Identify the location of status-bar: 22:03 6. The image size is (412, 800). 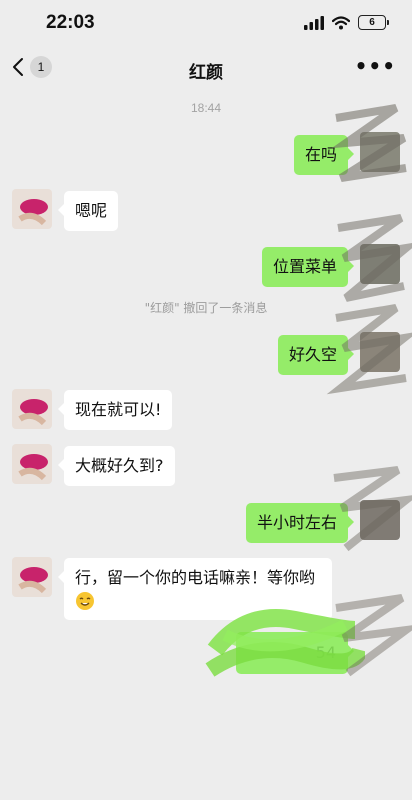
(206, 23).